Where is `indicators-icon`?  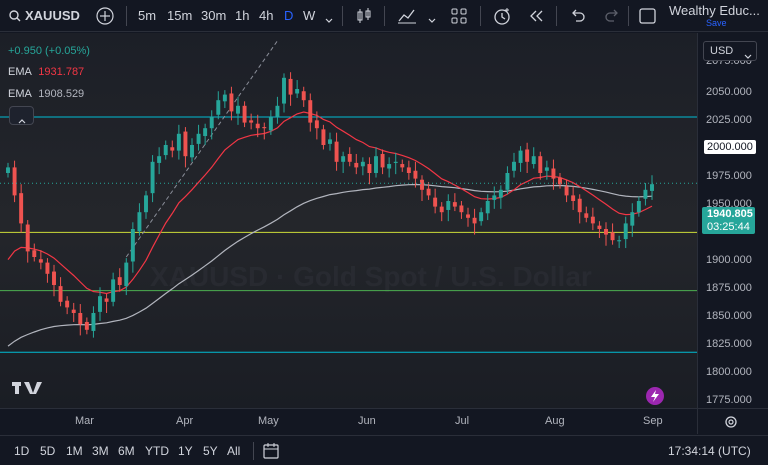 indicators-icon is located at coordinates (407, 16).